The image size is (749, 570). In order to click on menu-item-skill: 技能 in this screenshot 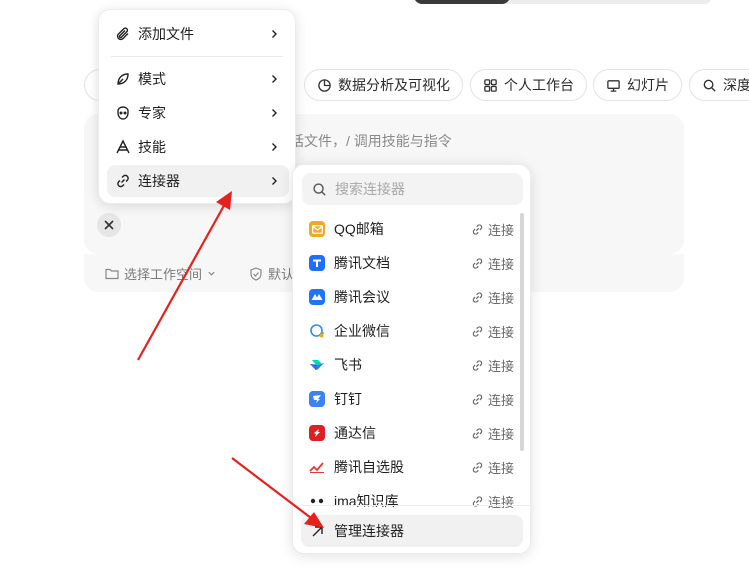, I will do `click(198, 147)`.